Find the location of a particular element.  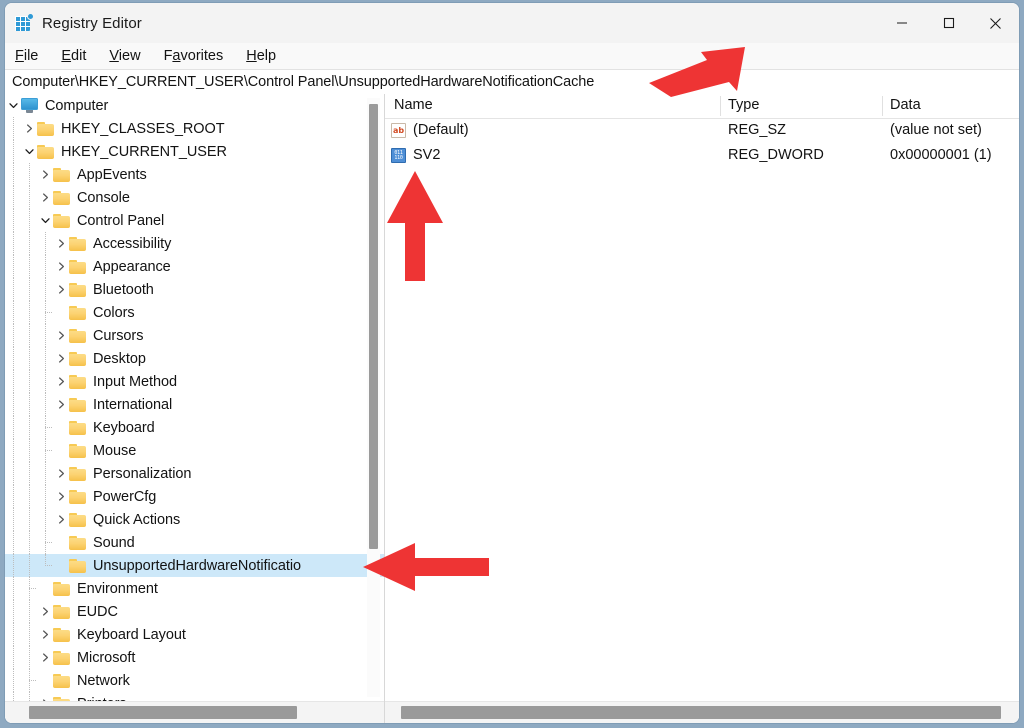

tree-item-keyboard-layout: Keyboard Layout is located at coordinates (194, 634).